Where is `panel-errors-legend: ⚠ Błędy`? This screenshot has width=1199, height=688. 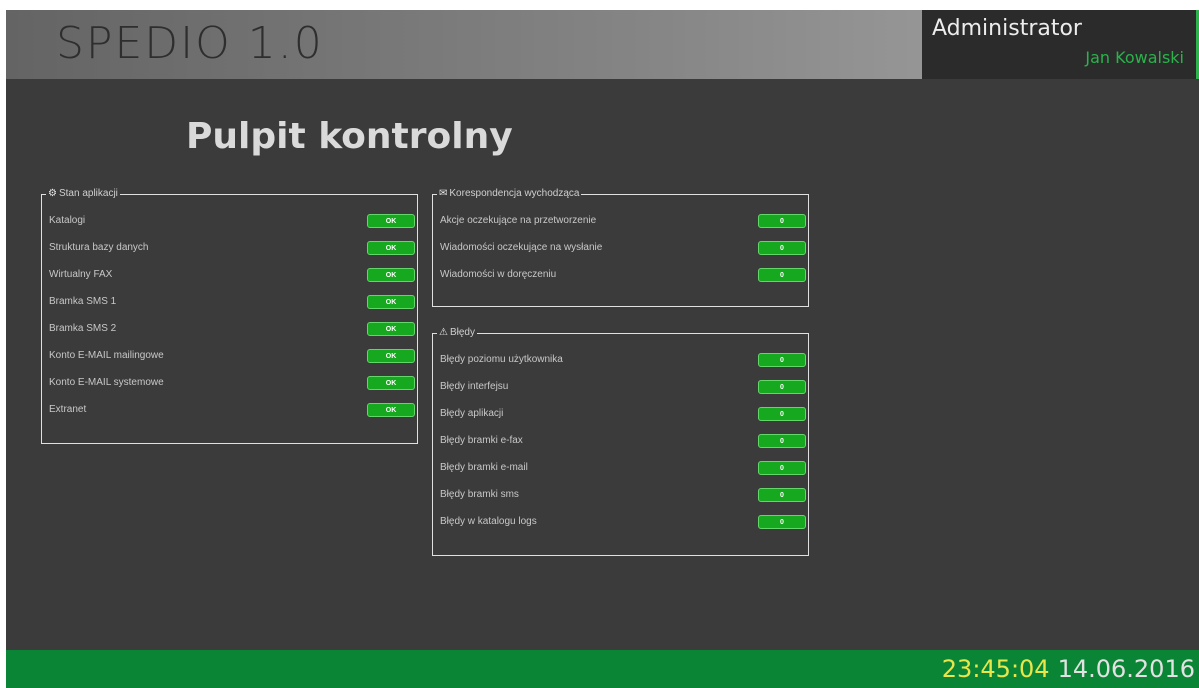
panel-errors-legend: ⚠ Błędy is located at coordinates (457, 333).